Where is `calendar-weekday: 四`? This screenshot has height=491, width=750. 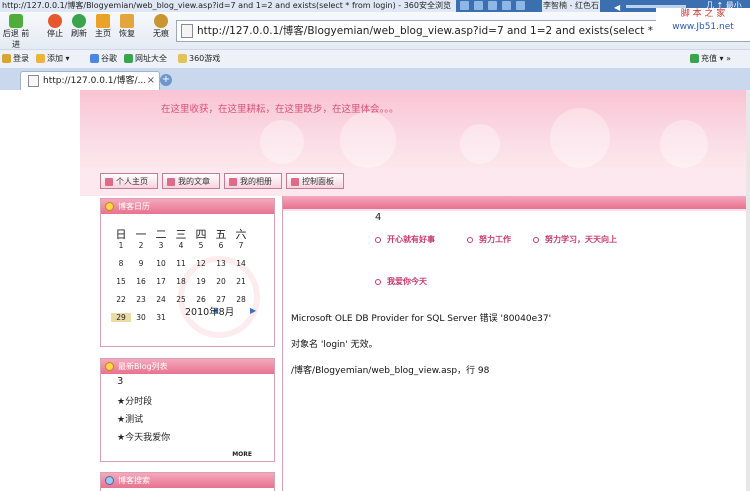 calendar-weekday: 四 is located at coordinates (201, 234).